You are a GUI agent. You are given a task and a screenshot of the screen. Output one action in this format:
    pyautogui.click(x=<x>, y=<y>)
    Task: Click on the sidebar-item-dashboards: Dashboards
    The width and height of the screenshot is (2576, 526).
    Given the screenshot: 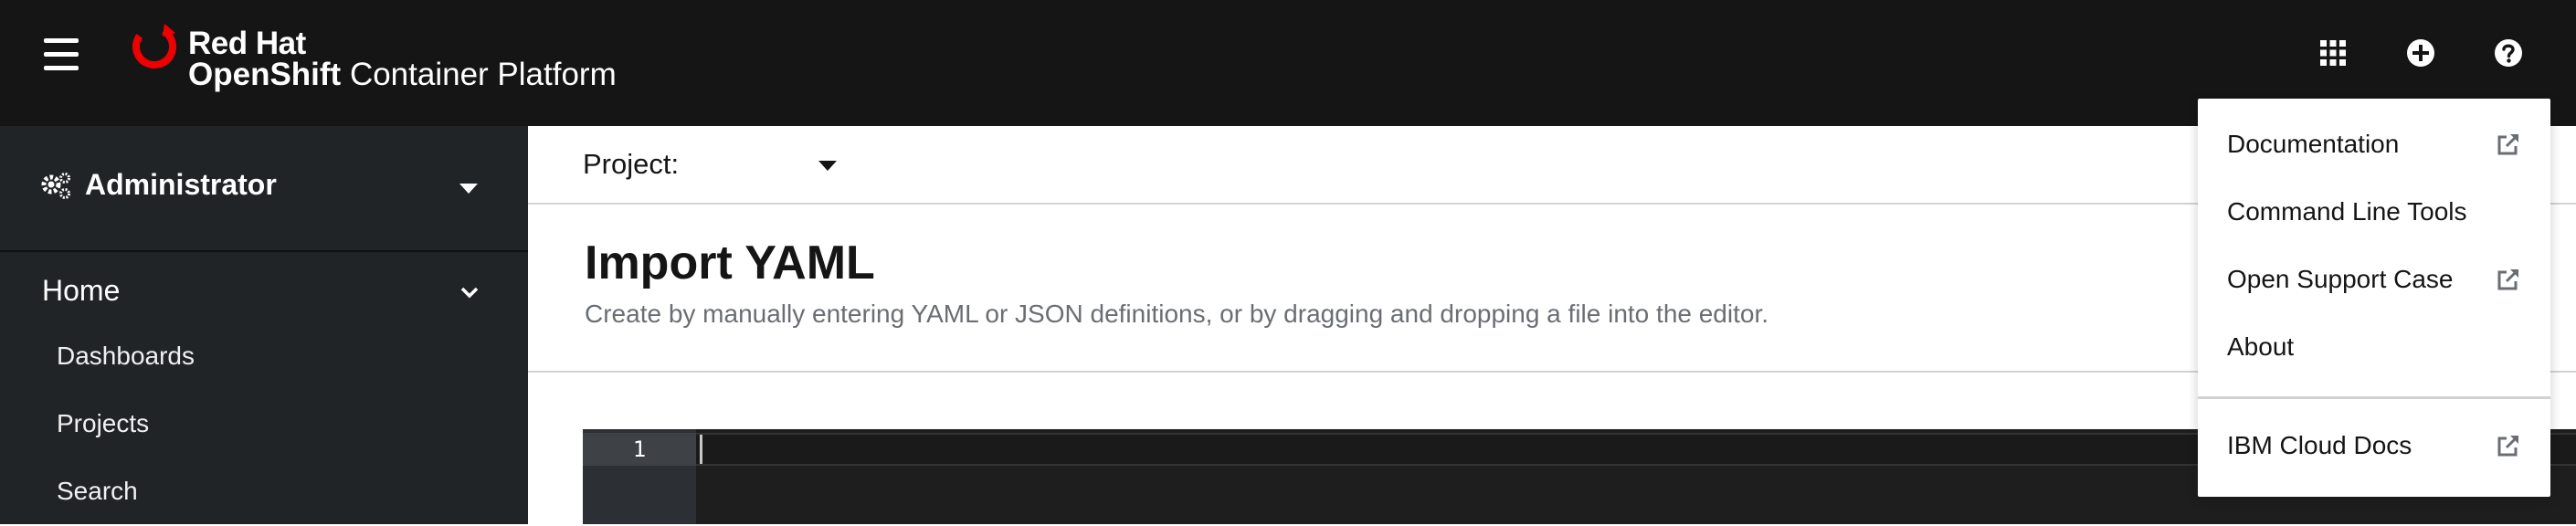 What is the action you would take?
    pyautogui.click(x=264, y=358)
    